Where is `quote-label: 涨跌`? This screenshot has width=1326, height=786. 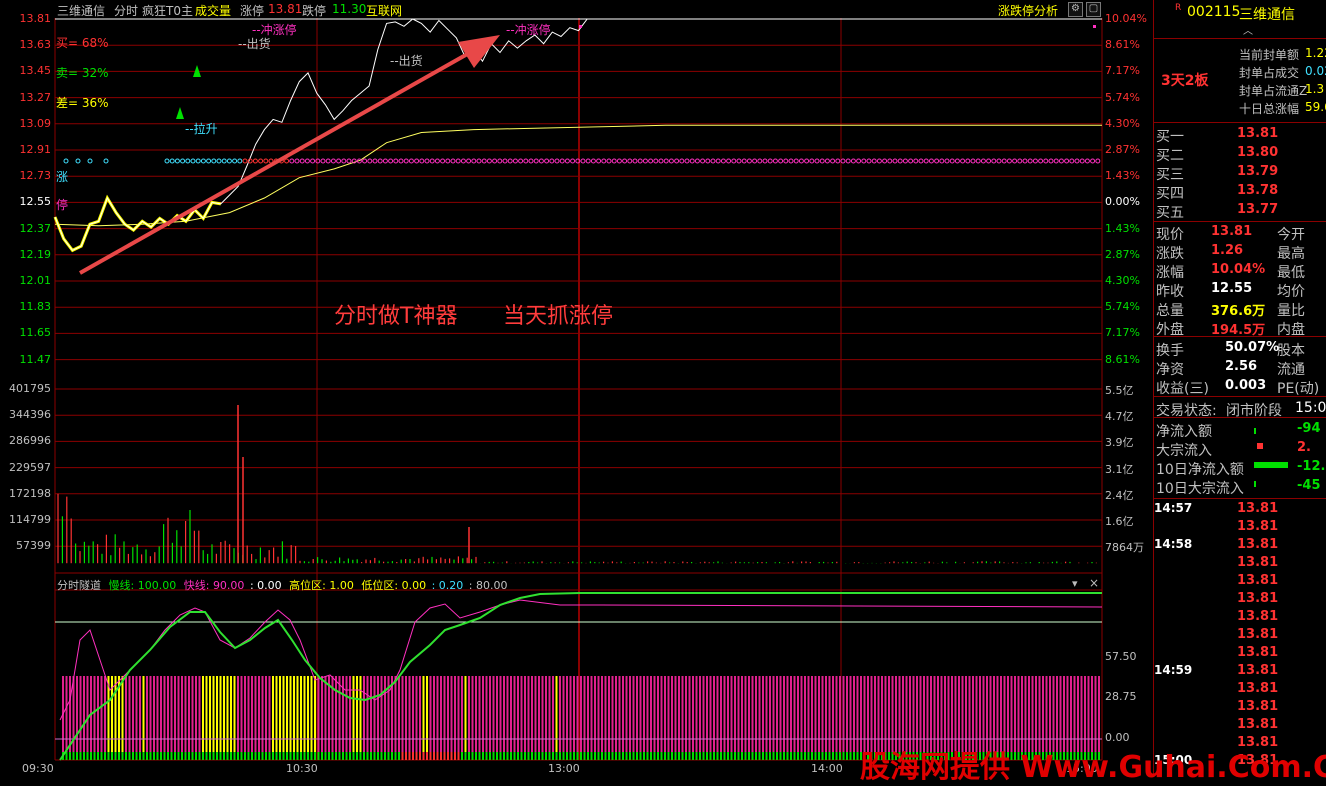 quote-label: 涨跌 is located at coordinates (1170, 254).